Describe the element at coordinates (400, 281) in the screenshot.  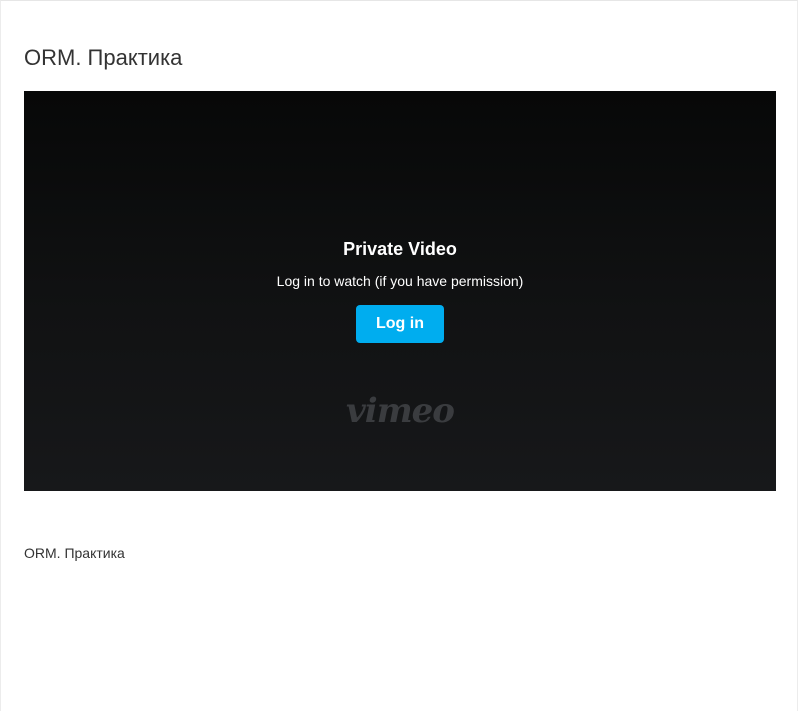
I see `private-video-message: Log in to watch (if you have permission)` at that location.